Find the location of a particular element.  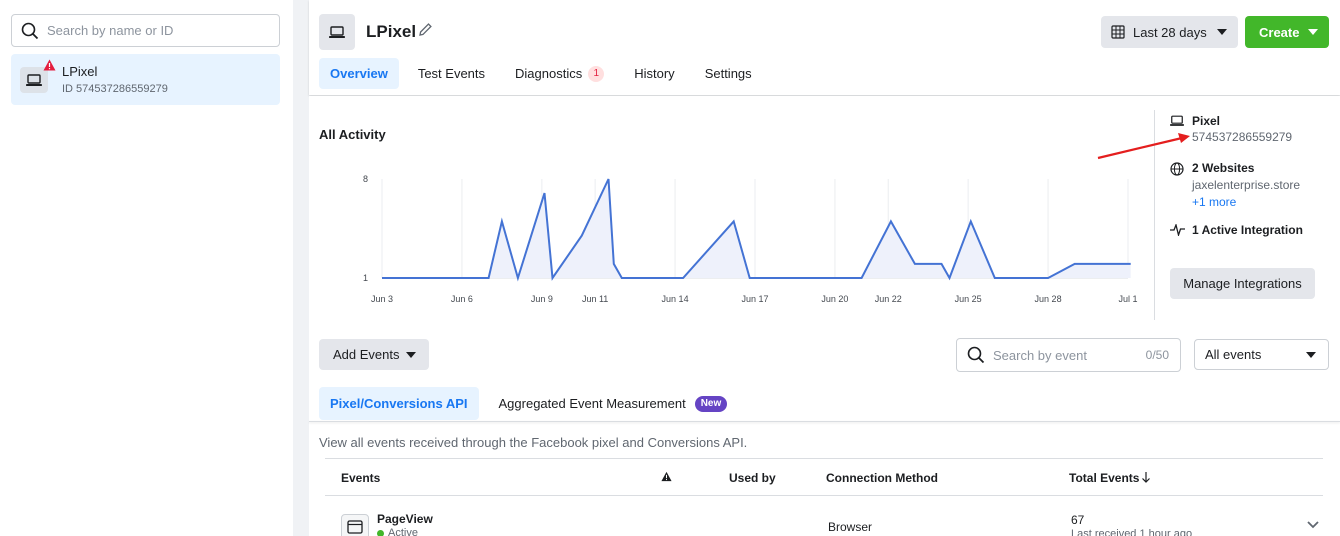

pixel-search-input: Search by name or ID is located at coordinates (145, 30).